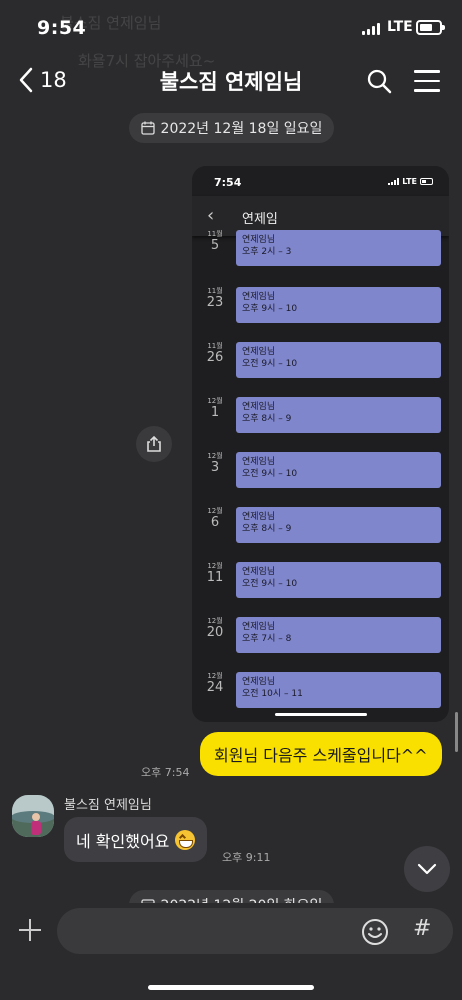 The image size is (462, 1000). I want to click on other-message-text: 네 확인했어요, so click(123, 841).